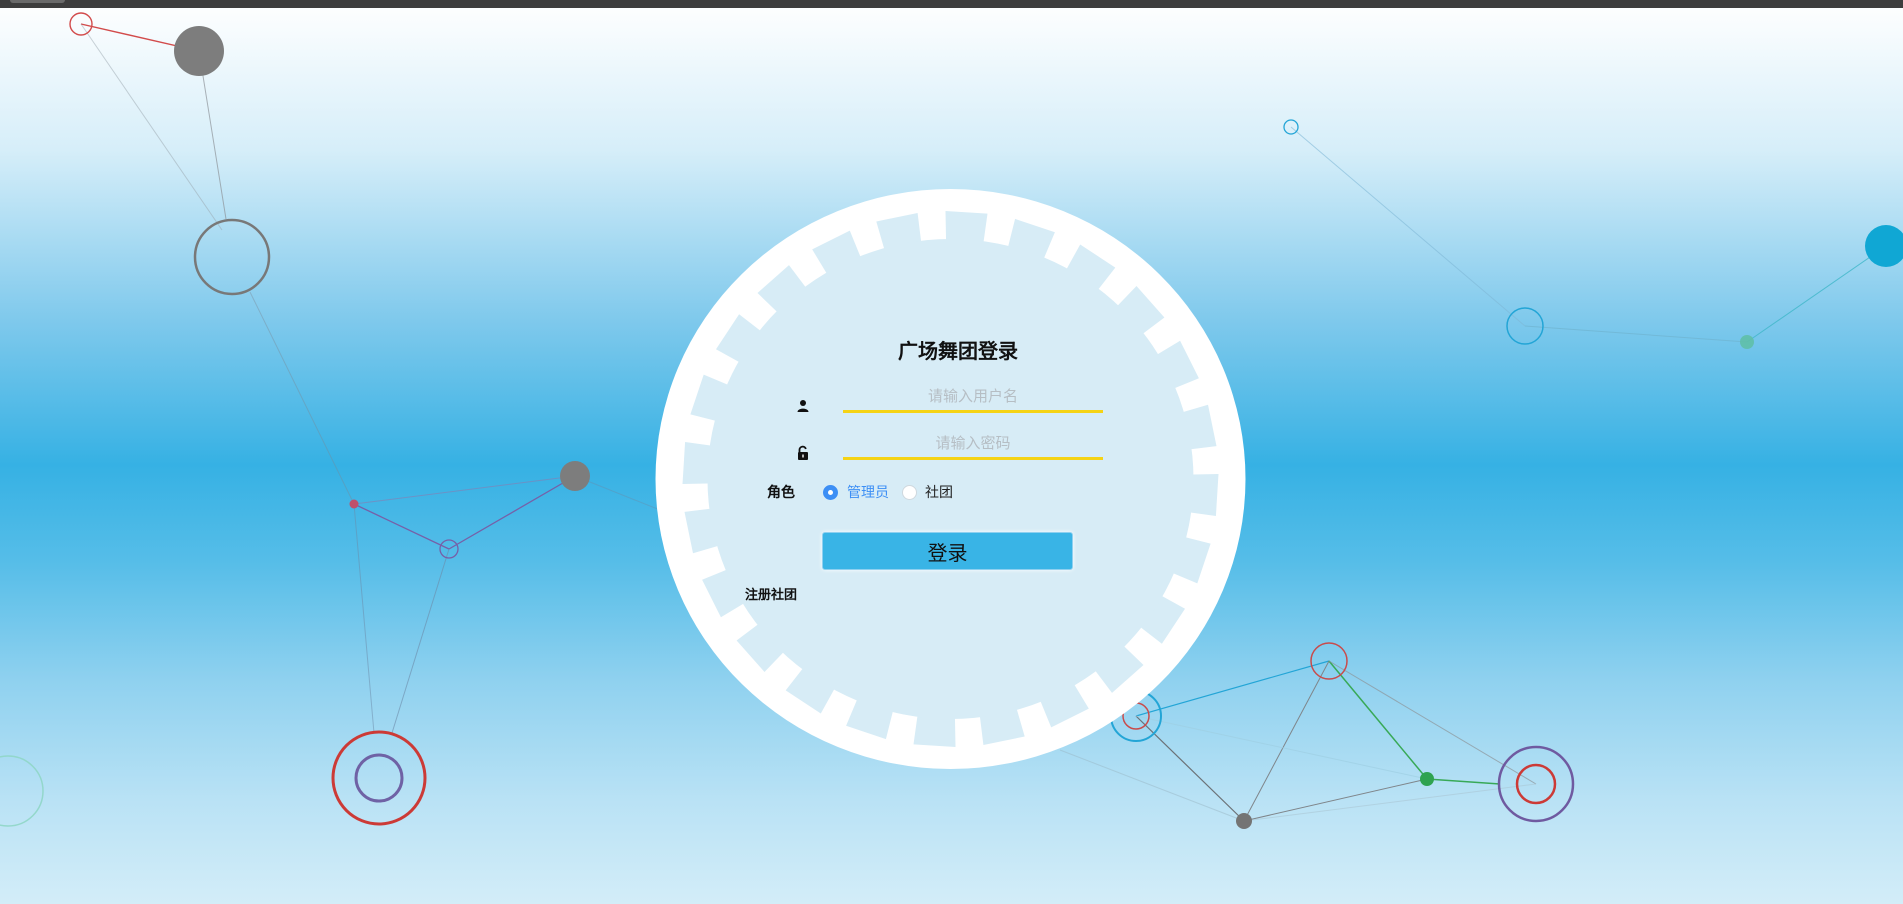 The image size is (1903, 904). What do you see at coordinates (830, 492) in the screenshot?
I see `role-radio-admin` at bounding box center [830, 492].